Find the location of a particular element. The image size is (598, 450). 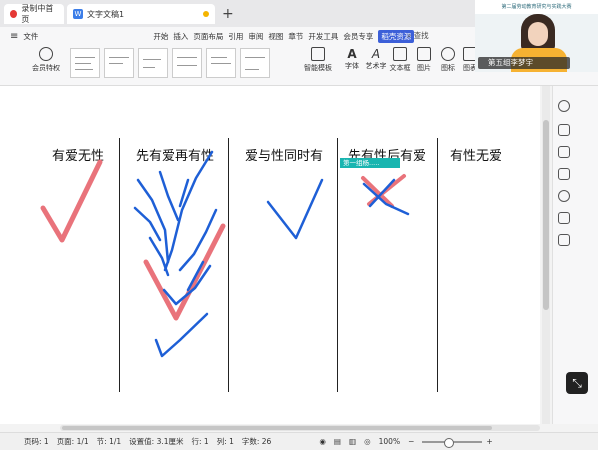

zoom-in-icon: + is located at coordinates (489, 441).